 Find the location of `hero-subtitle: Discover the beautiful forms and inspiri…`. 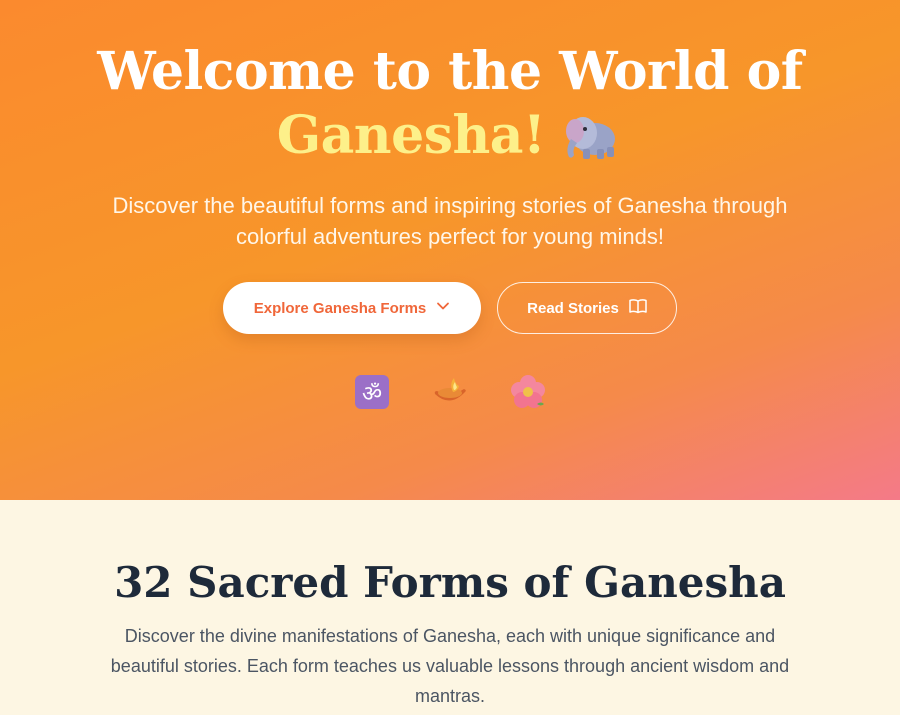

hero-subtitle: Discover the beautiful forms and inspiri… is located at coordinates (450, 221).